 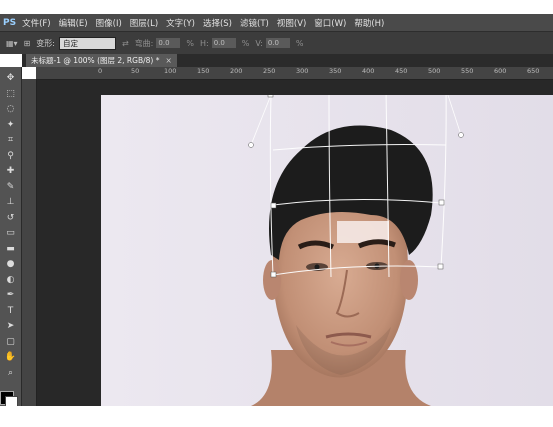 What do you see at coordinates (269, 71) in the screenshot?
I see `ruler-tick: 250` at bounding box center [269, 71].